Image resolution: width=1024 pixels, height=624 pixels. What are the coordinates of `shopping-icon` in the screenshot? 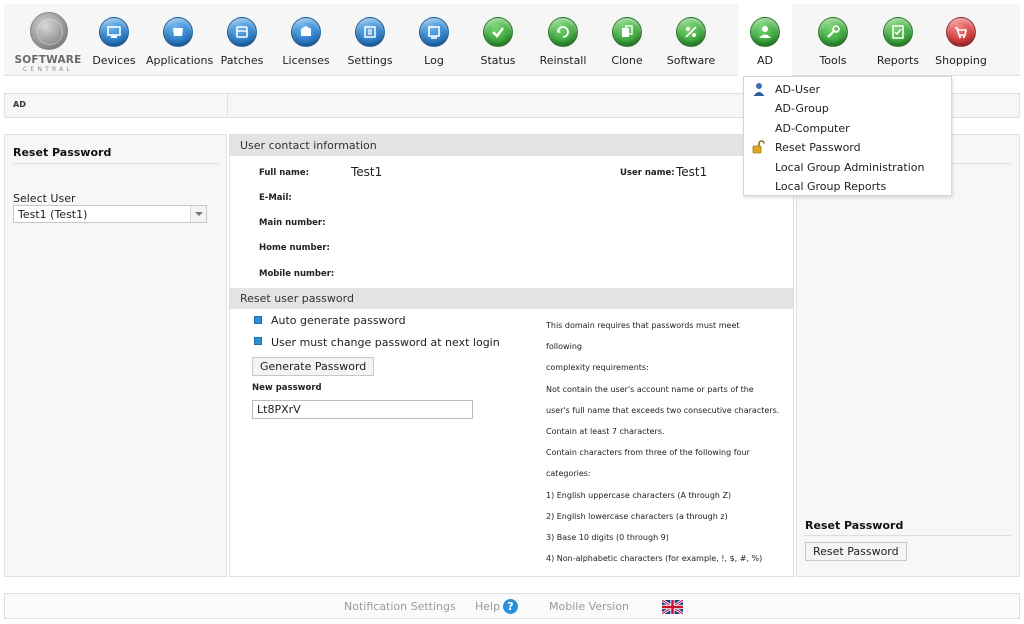 It's located at (961, 32).